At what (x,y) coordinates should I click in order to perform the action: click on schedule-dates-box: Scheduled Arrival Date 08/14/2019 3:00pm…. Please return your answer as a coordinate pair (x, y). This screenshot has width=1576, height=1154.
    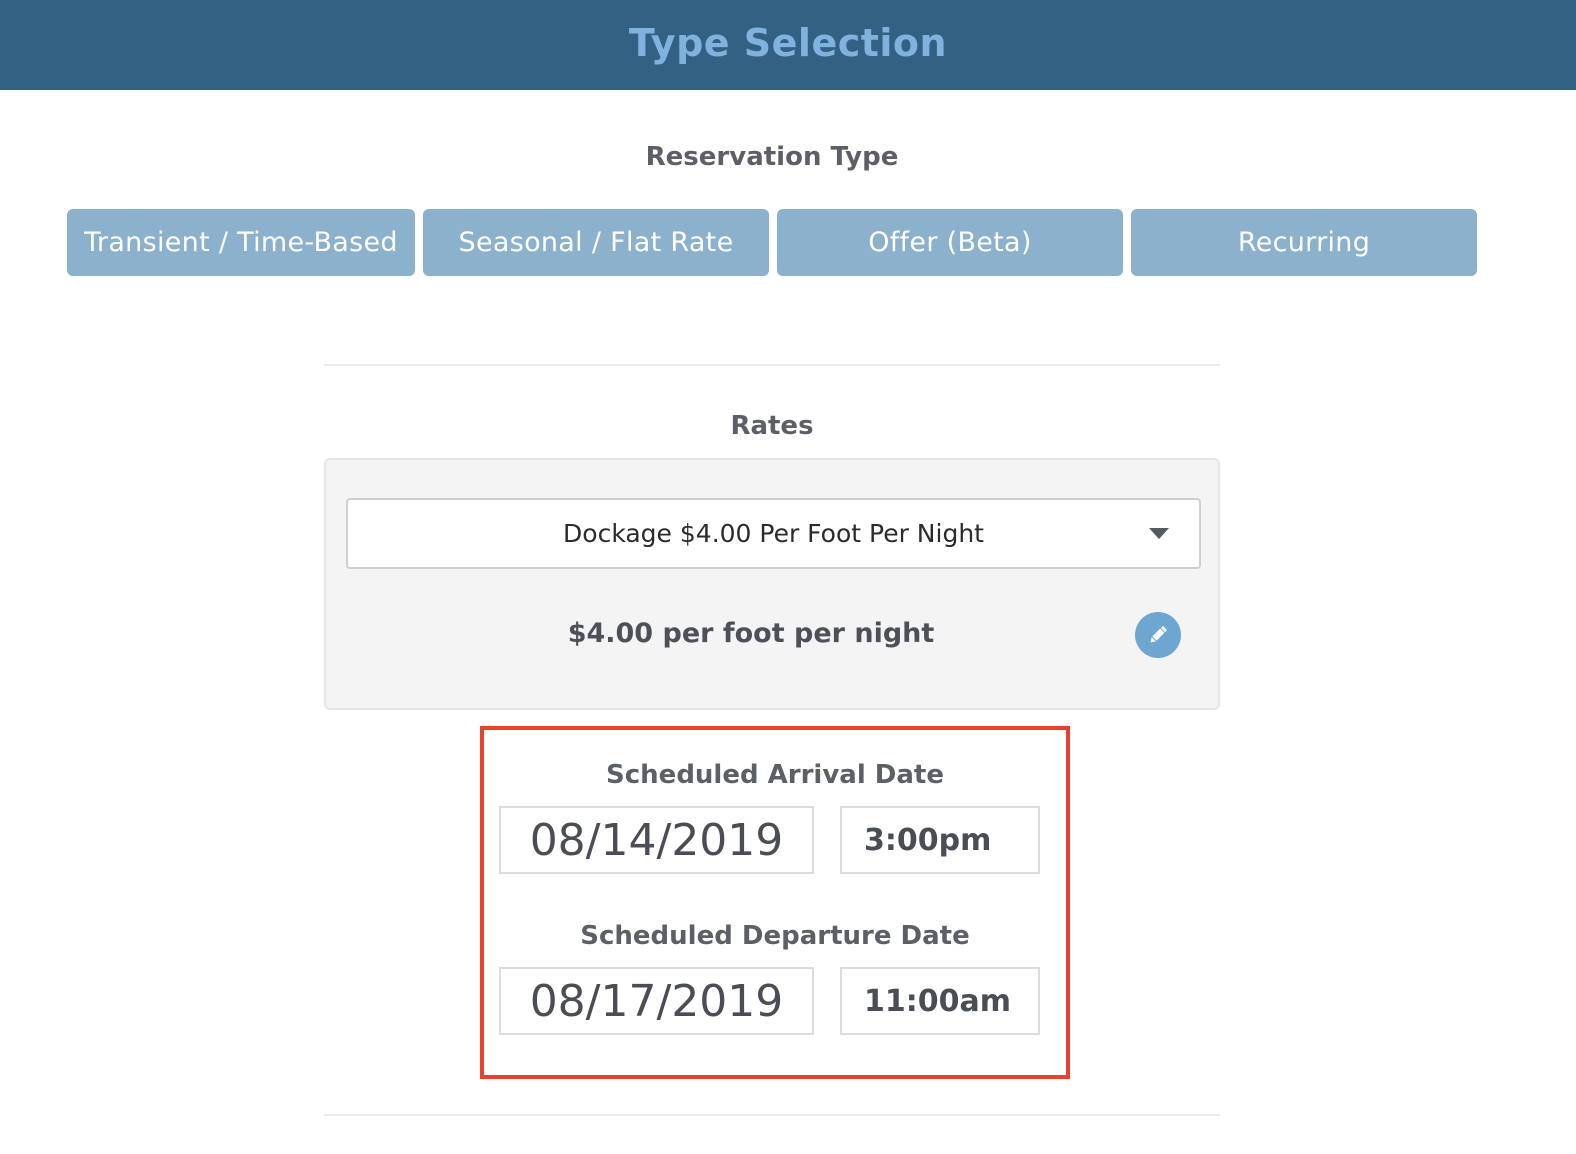
    Looking at the image, I should click on (775, 902).